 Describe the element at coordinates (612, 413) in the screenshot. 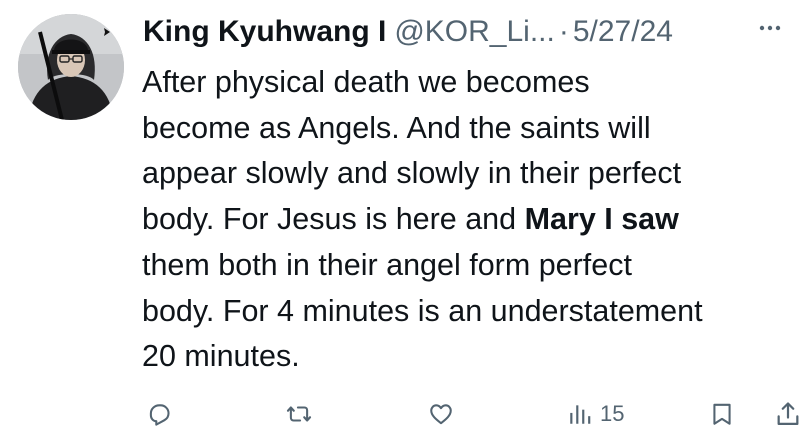

I see `views-count: 15` at that location.